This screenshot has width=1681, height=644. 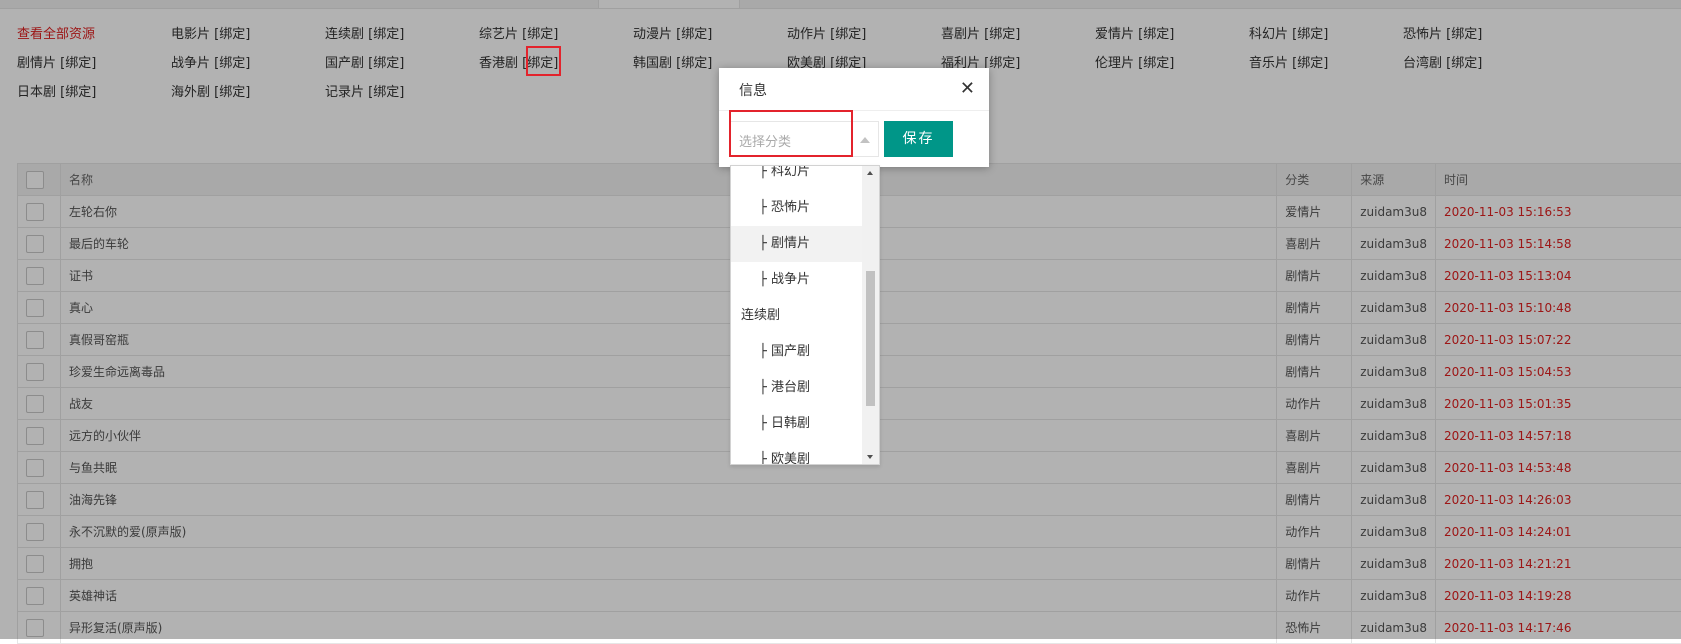 I want to click on dropdown-option: ├ 国产剧, so click(x=796, y=352).